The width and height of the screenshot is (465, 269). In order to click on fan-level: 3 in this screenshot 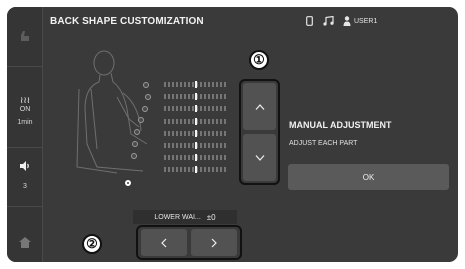, I will do `click(25, 186)`.